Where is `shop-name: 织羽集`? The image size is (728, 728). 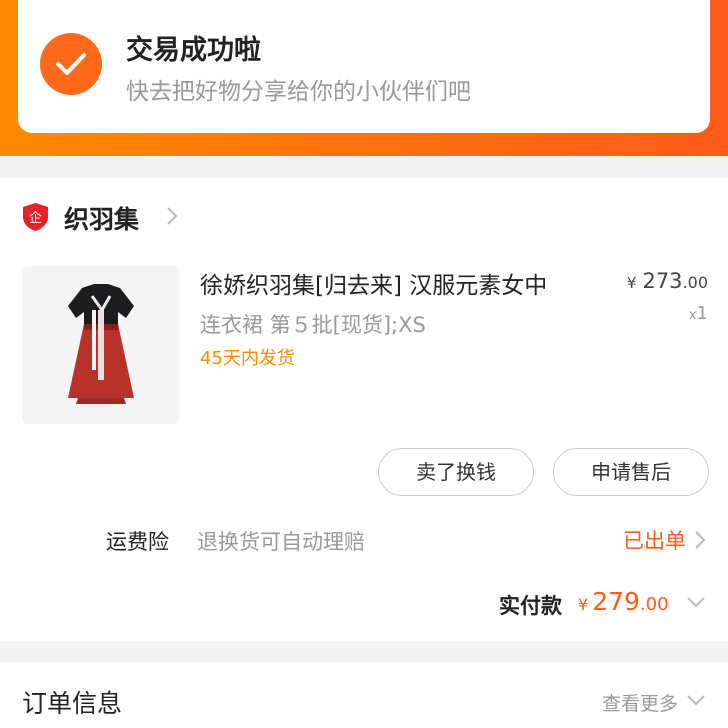
shop-name: 织羽集 is located at coordinates (101, 218).